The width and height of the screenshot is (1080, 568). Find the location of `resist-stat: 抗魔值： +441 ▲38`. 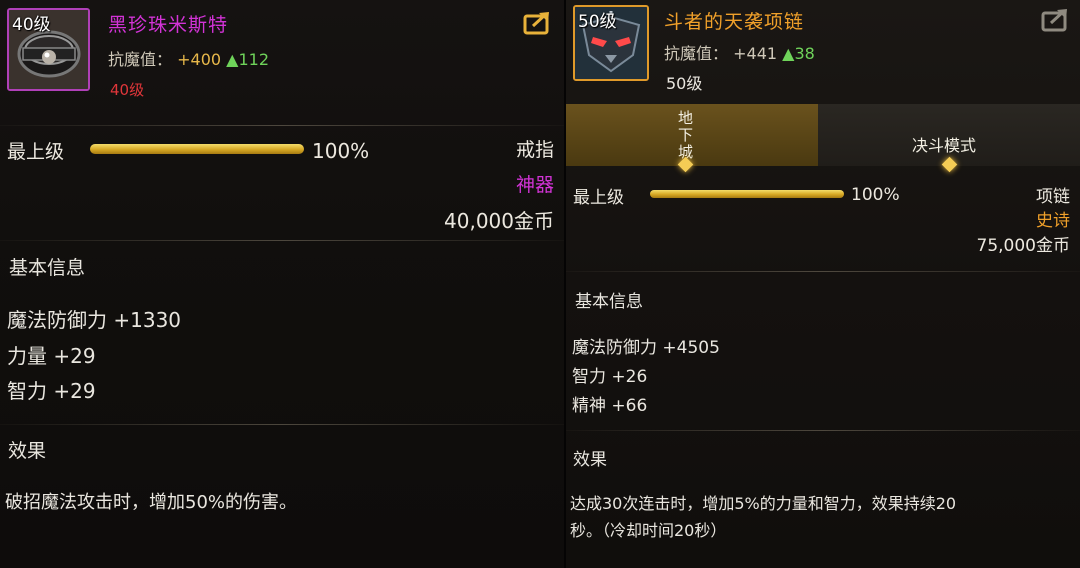

resist-stat: 抗魔值： +441 ▲38 is located at coordinates (739, 52).